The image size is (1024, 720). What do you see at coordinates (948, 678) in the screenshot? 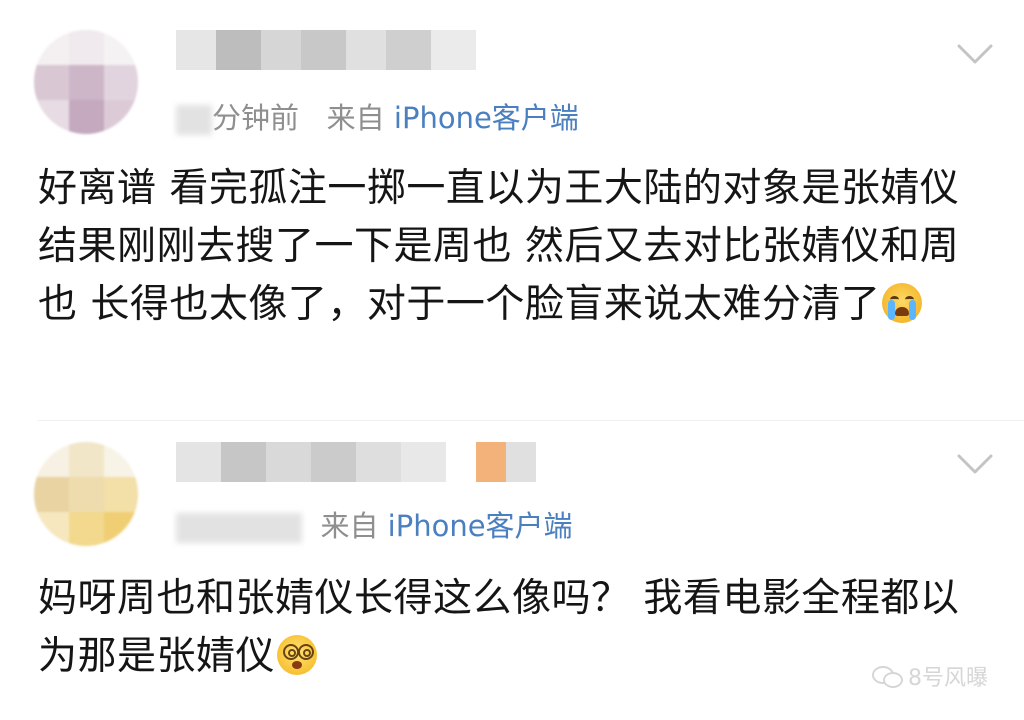
I see `watermark-text: 8号风曝` at bounding box center [948, 678].